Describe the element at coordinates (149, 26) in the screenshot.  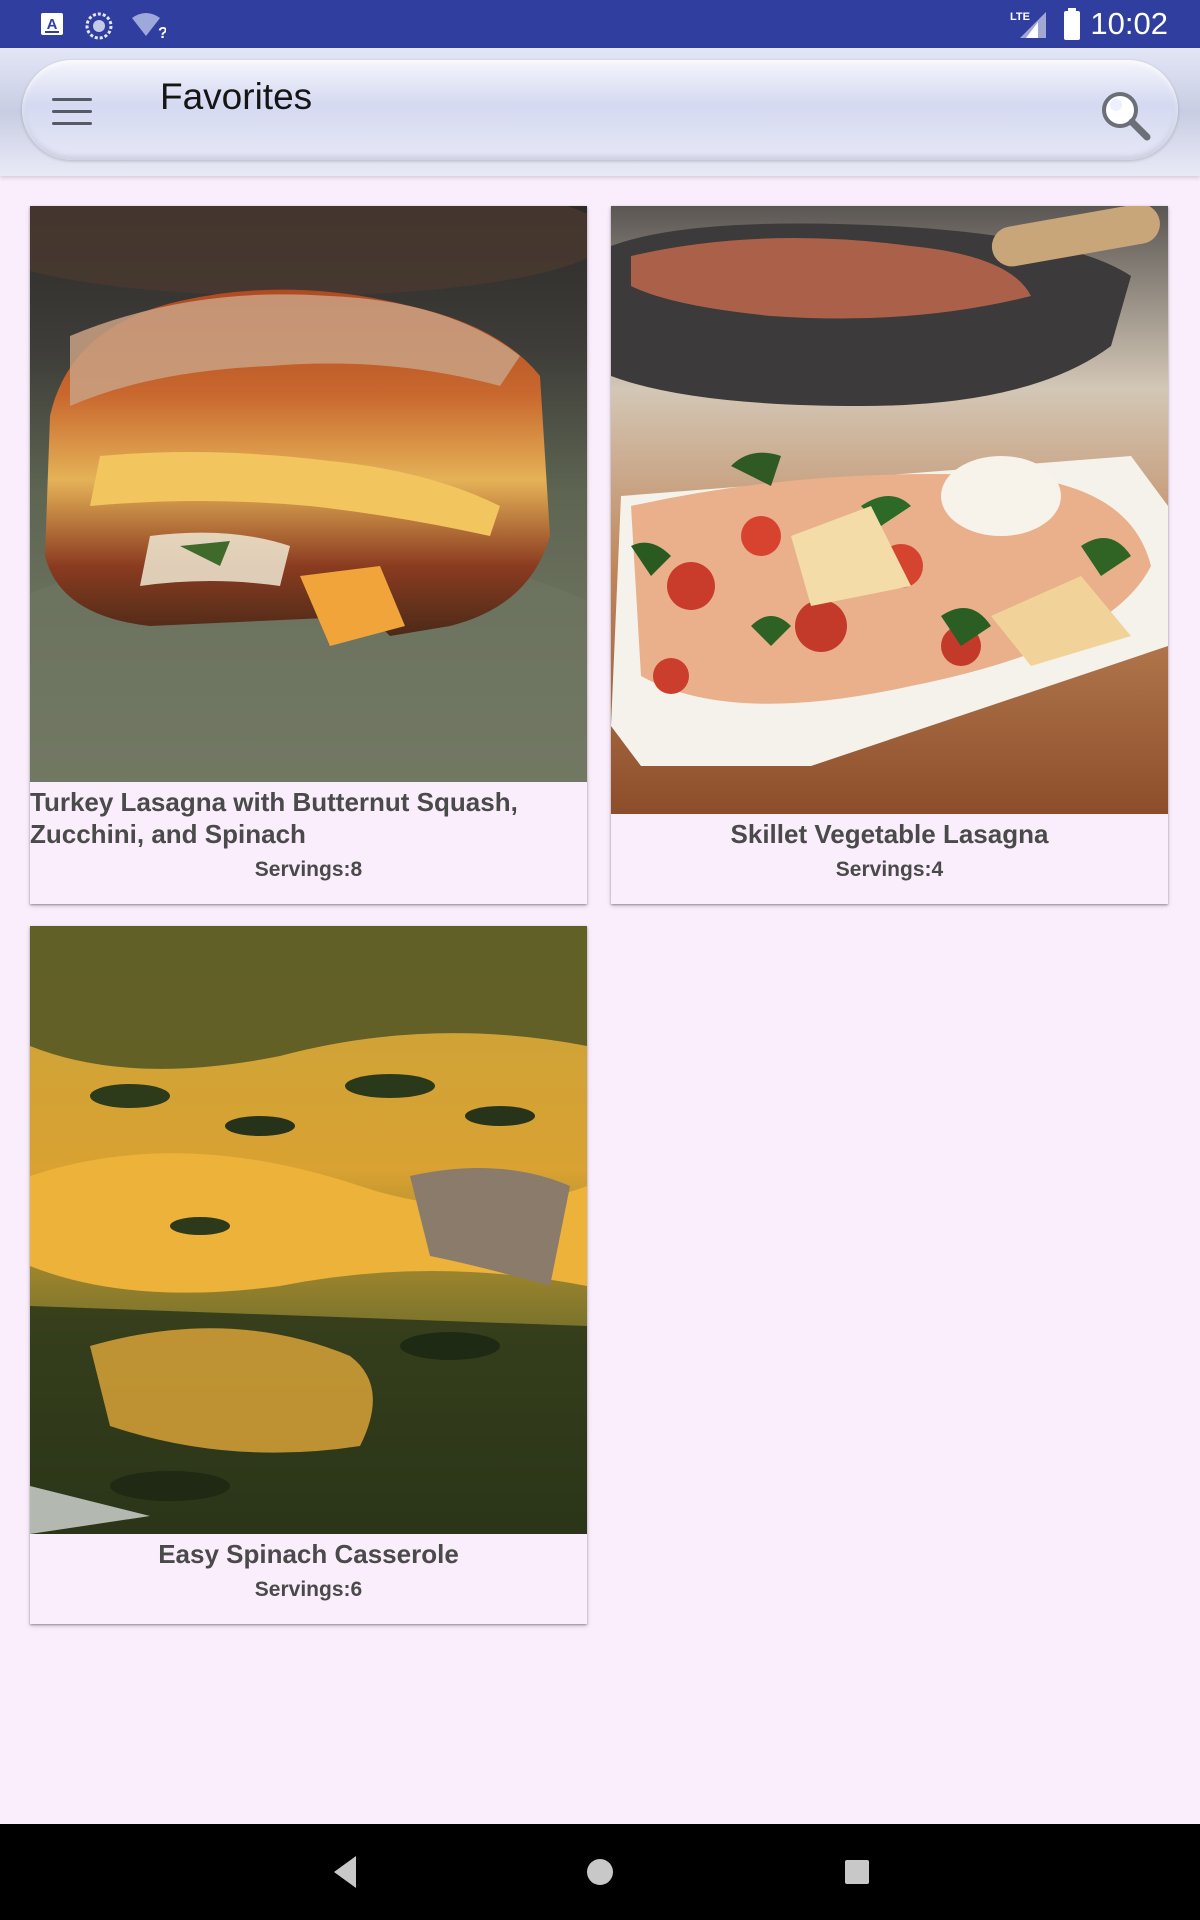
I see `wifi-unknown-icon: ?` at that location.